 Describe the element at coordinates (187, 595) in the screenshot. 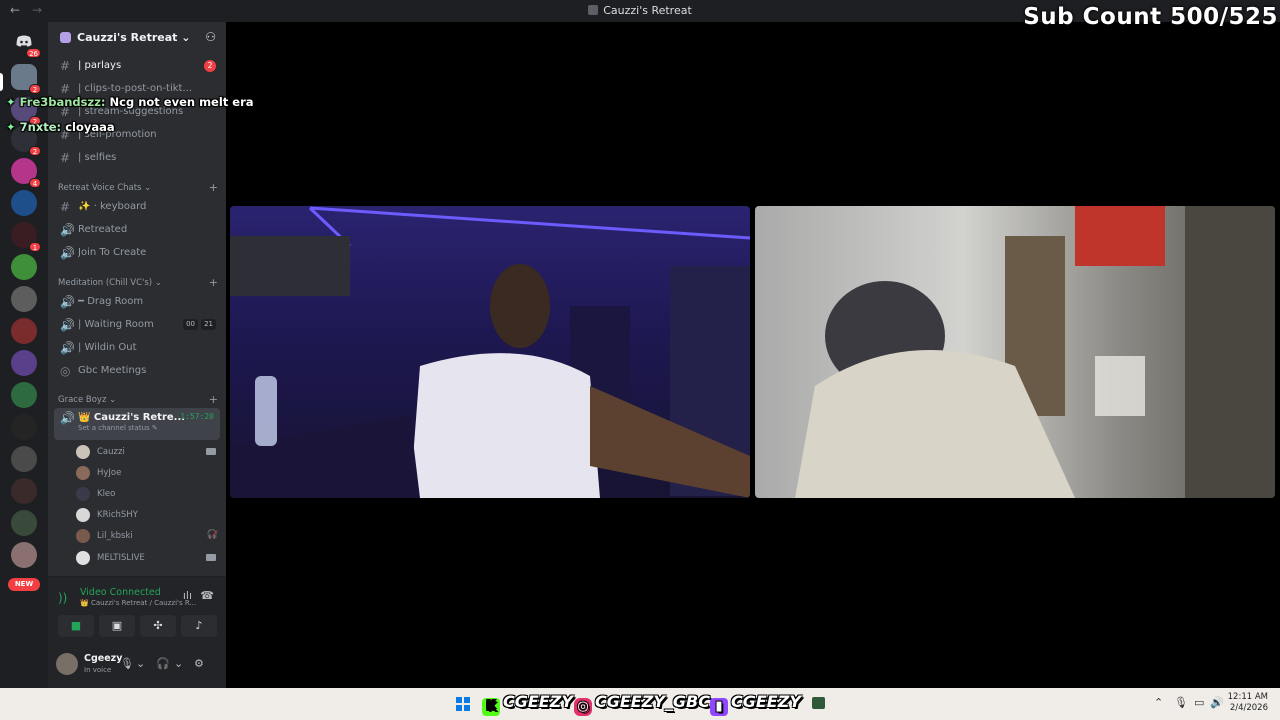

I see `noise-suppression-icon: ılı` at that location.